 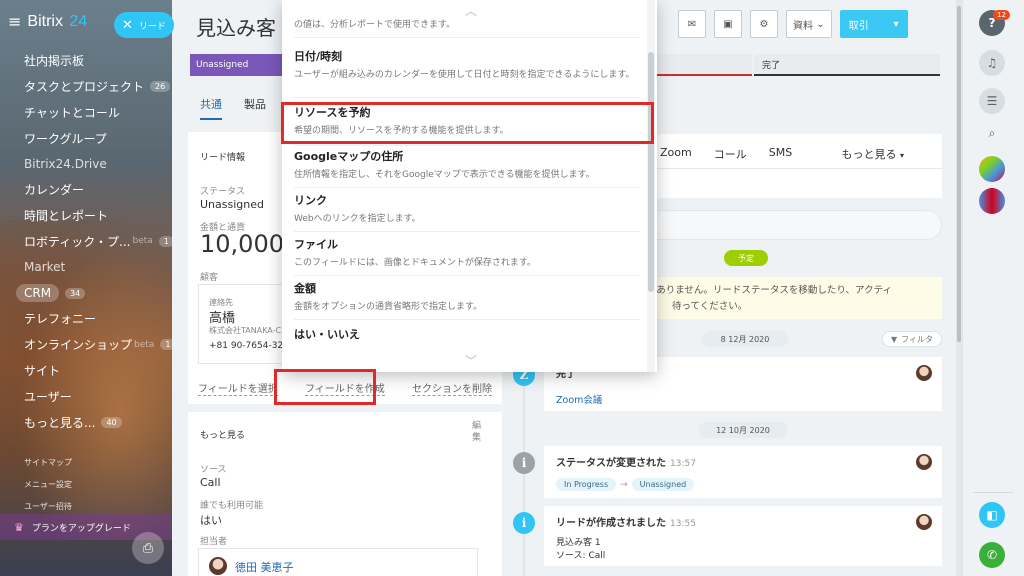 What do you see at coordinates (872, 154) in the screenshot?
I see `timeline-more-button: もっと見る ▾` at bounding box center [872, 154].